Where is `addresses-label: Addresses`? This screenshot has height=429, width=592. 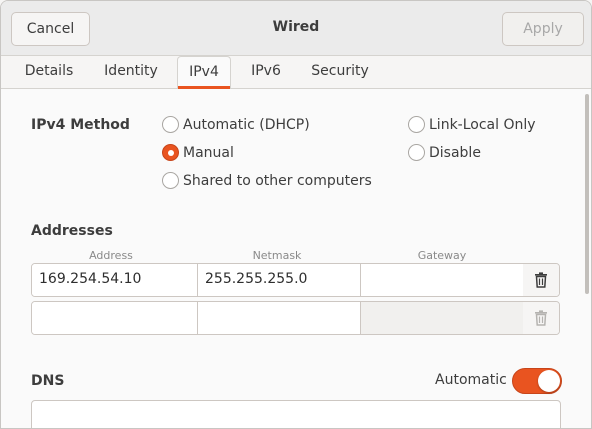 addresses-label: Addresses is located at coordinates (72, 231).